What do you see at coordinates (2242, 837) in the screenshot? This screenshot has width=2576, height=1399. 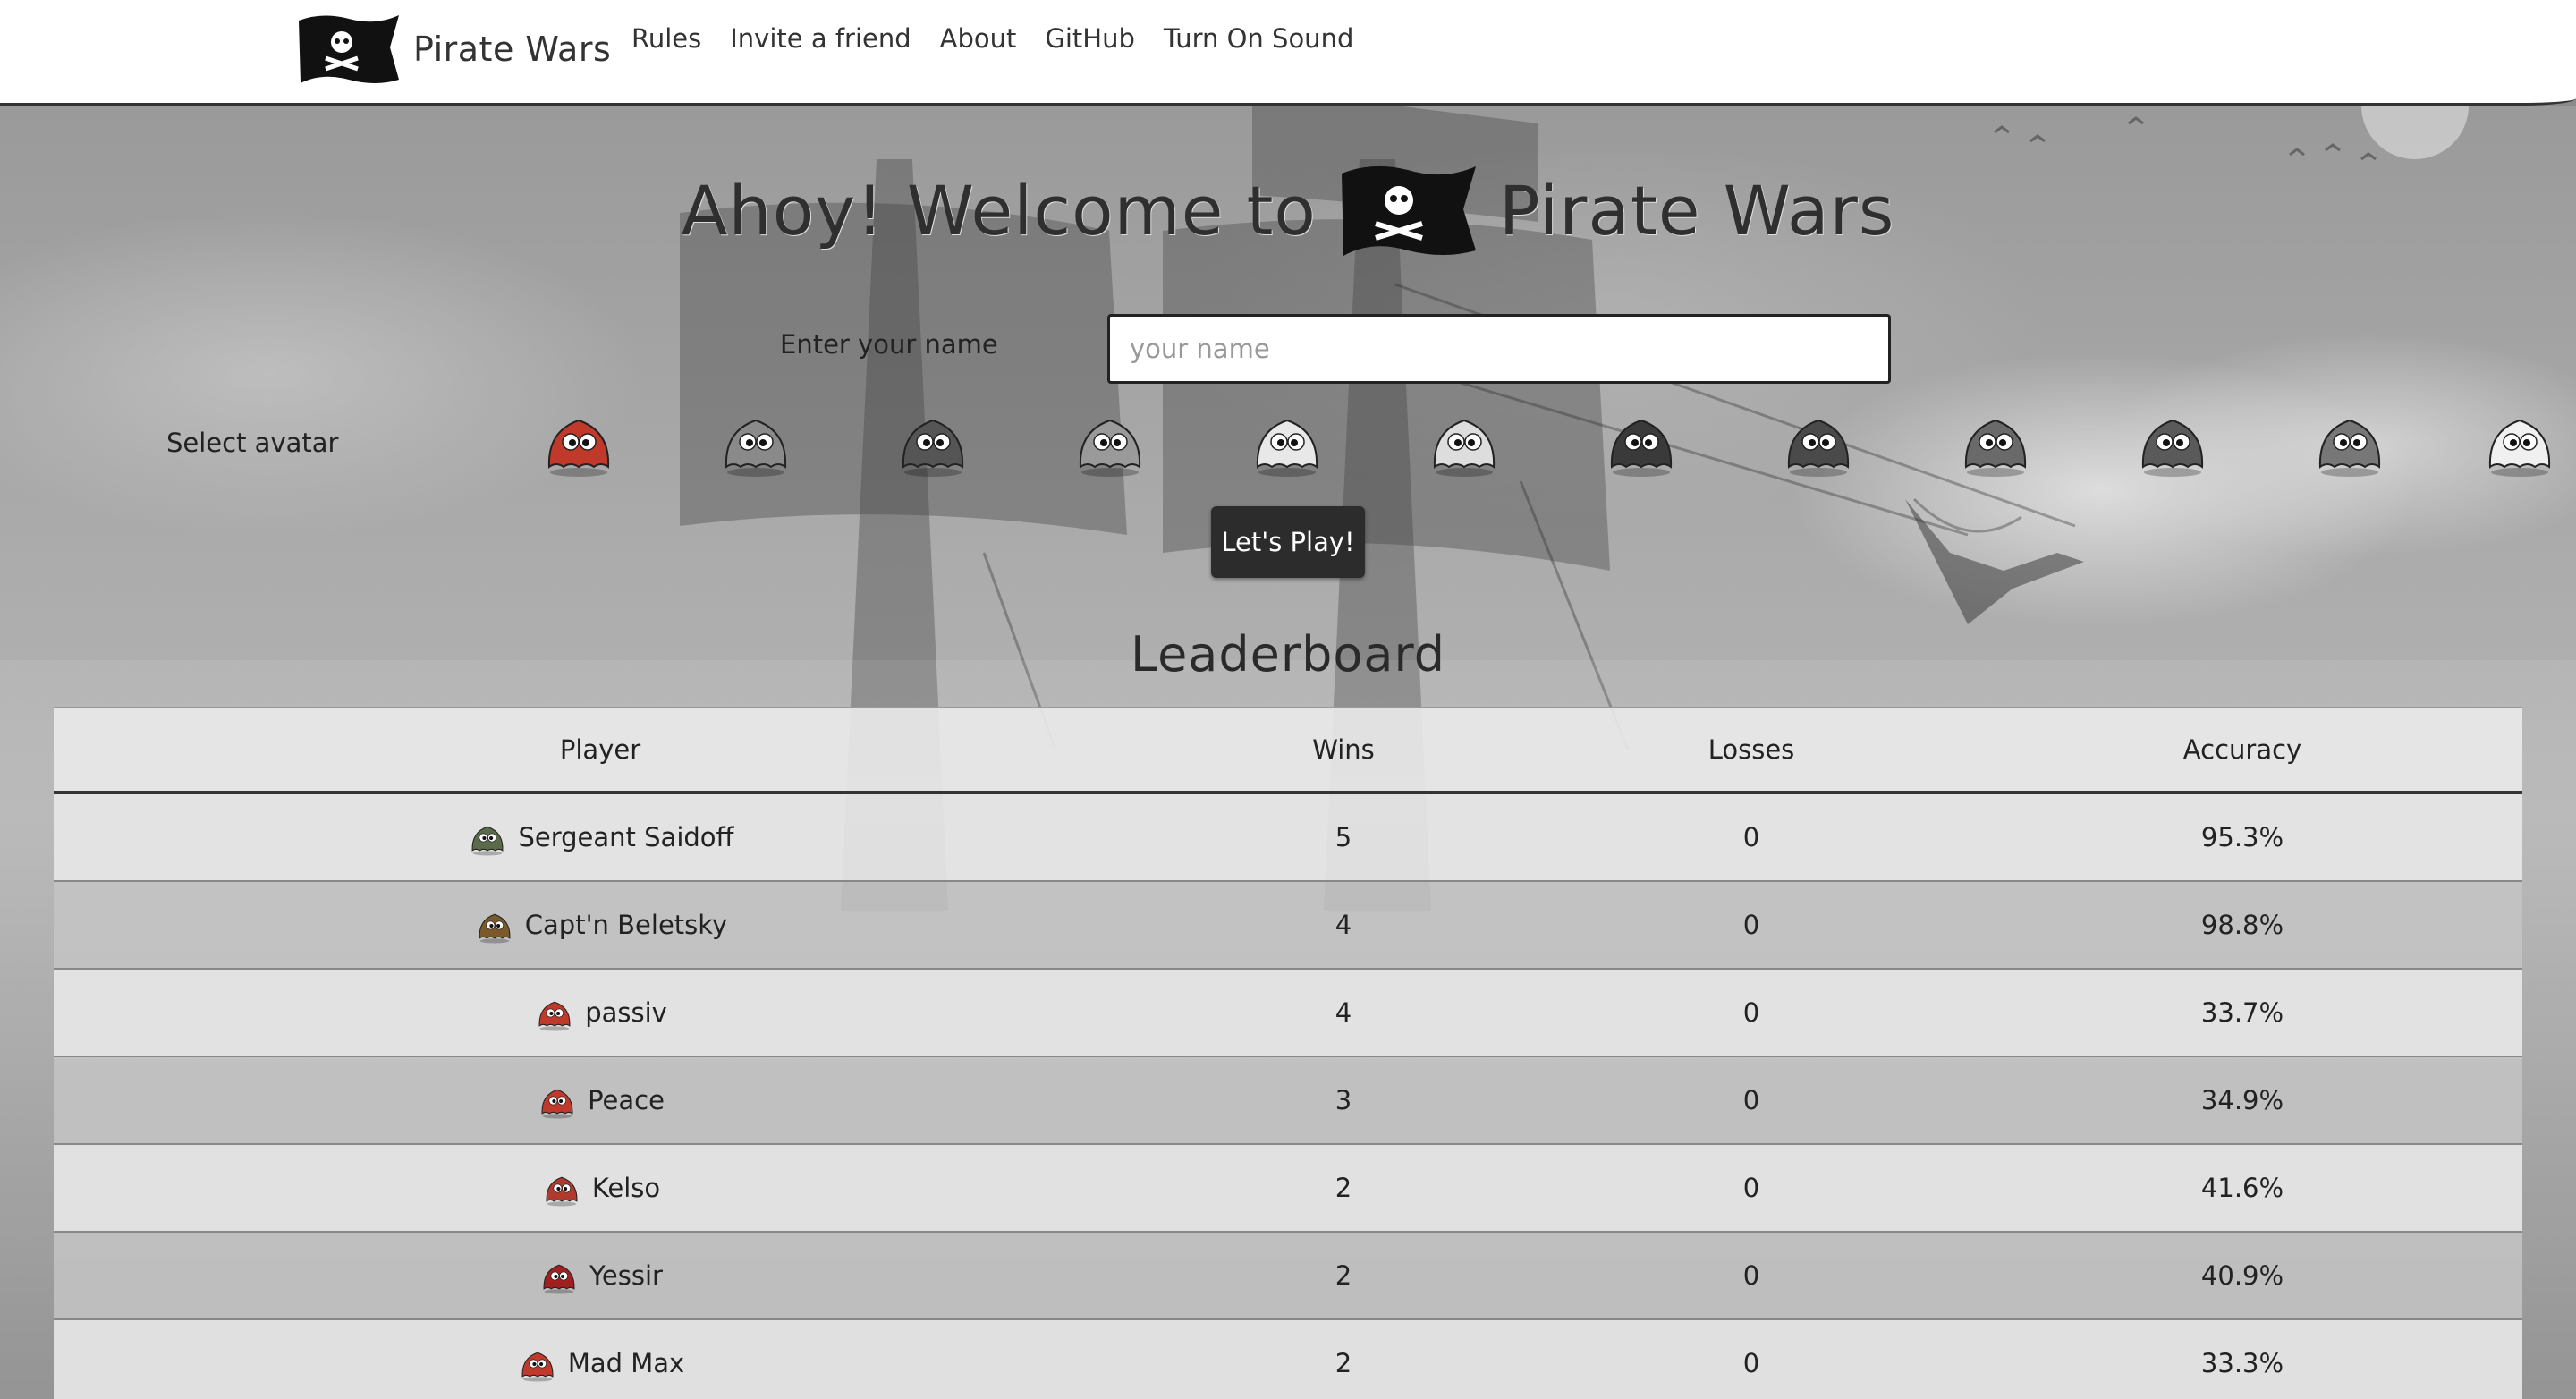 I see `accuracy-cell: 95.3%` at bounding box center [2242, 837].